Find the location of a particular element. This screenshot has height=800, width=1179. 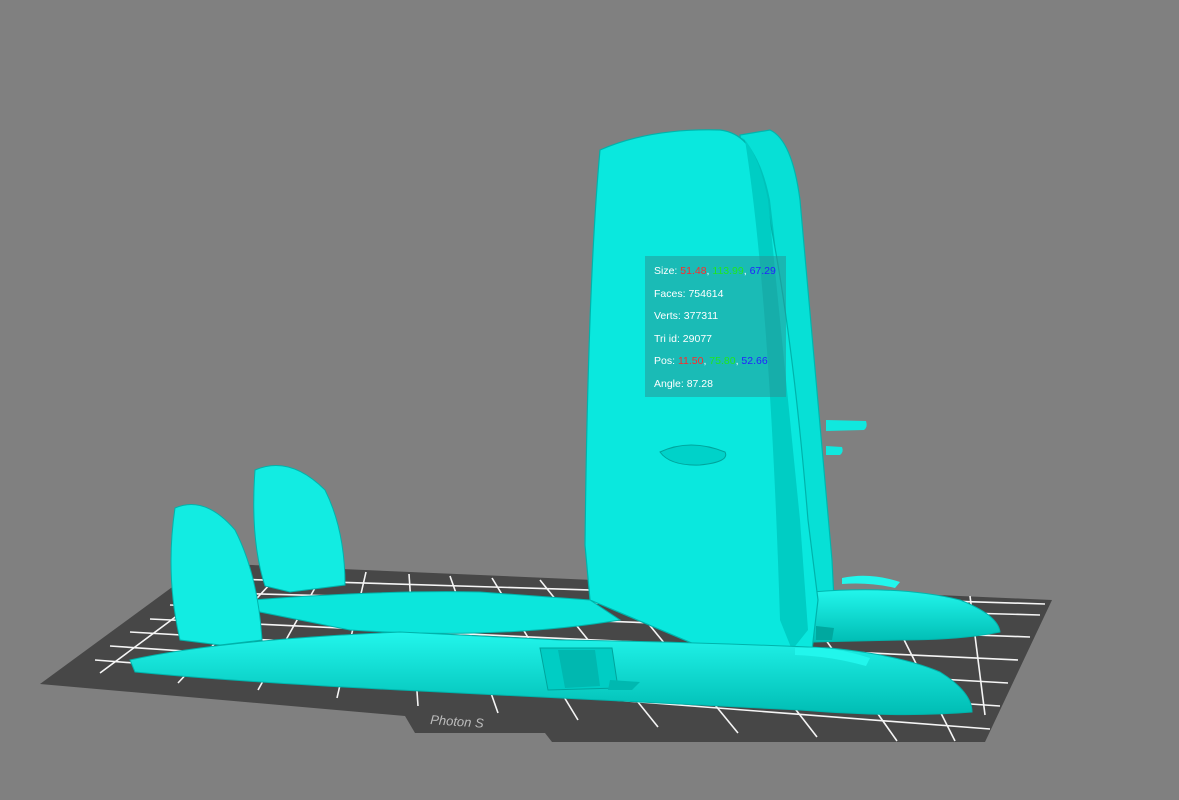

faces-row: Faces: 754614 is located at coordinates (715, 298).